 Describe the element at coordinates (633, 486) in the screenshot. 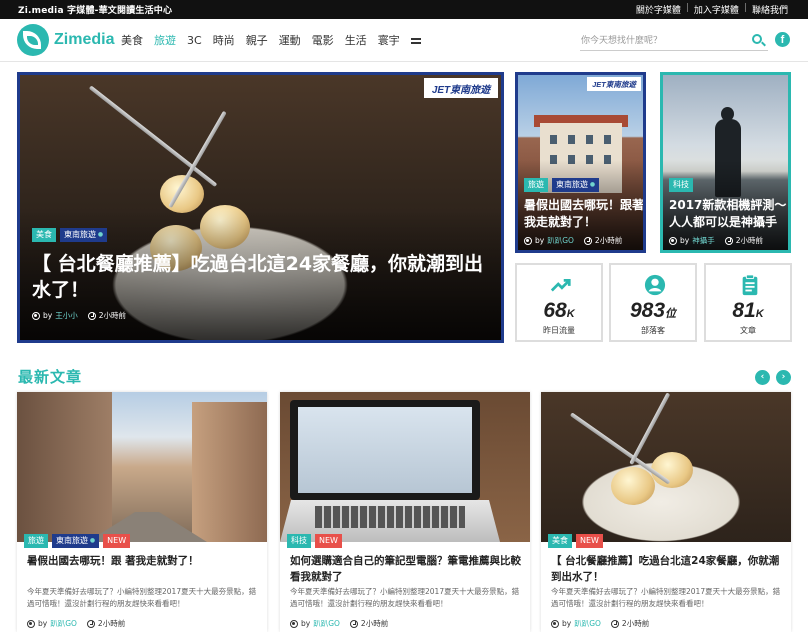

I see `food-item` at that location.